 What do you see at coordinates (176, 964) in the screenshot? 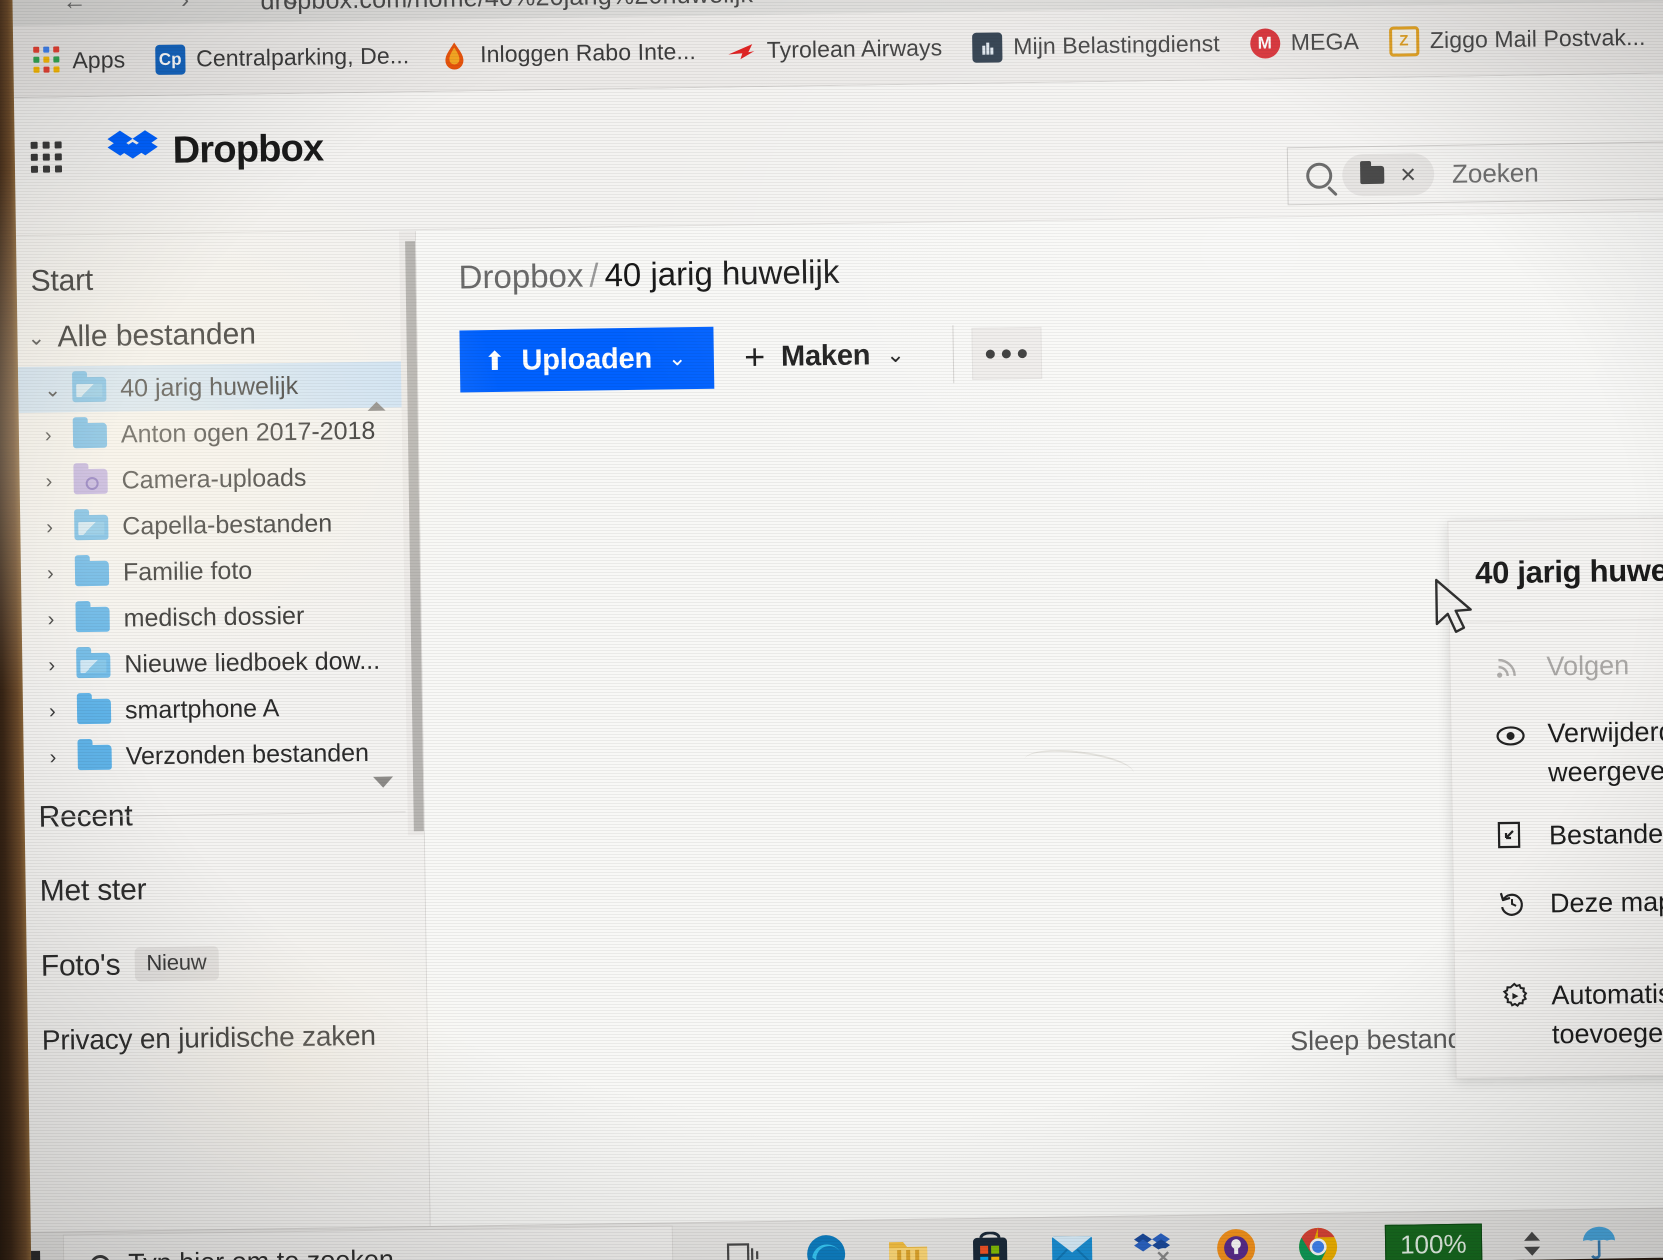
I see `status-badge: Nieuw` at bounding box center [176, 964].